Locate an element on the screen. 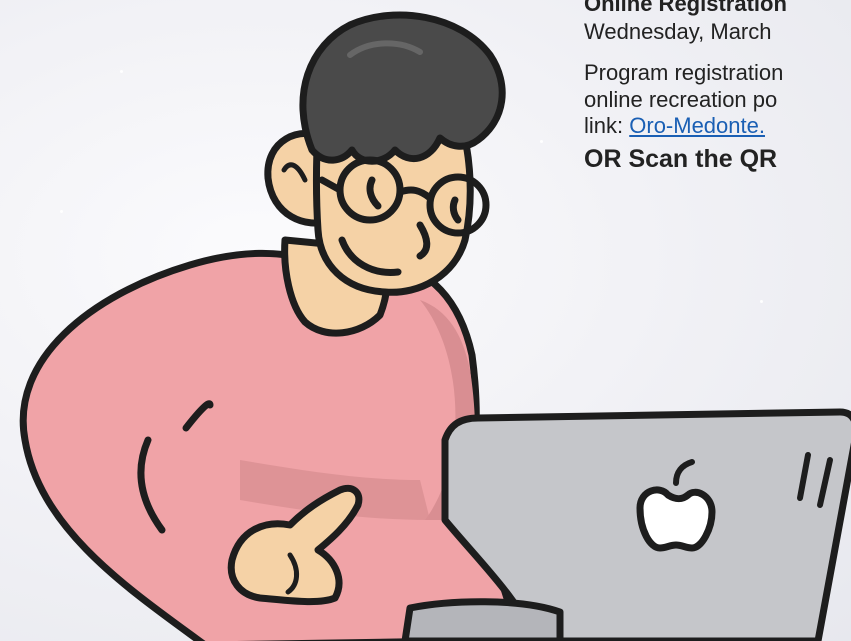 Image resolution: width=851 pixels, height=641 pixels. apple-logo is located at coordinates (676, 519).